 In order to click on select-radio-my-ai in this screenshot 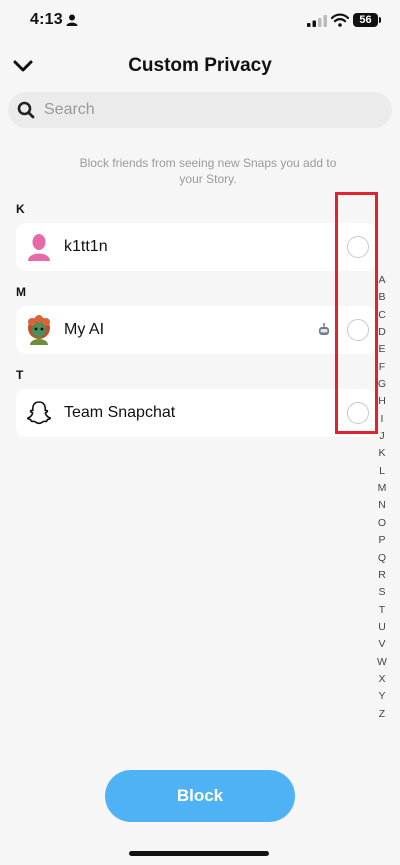, I will do `click(358, 330)`.